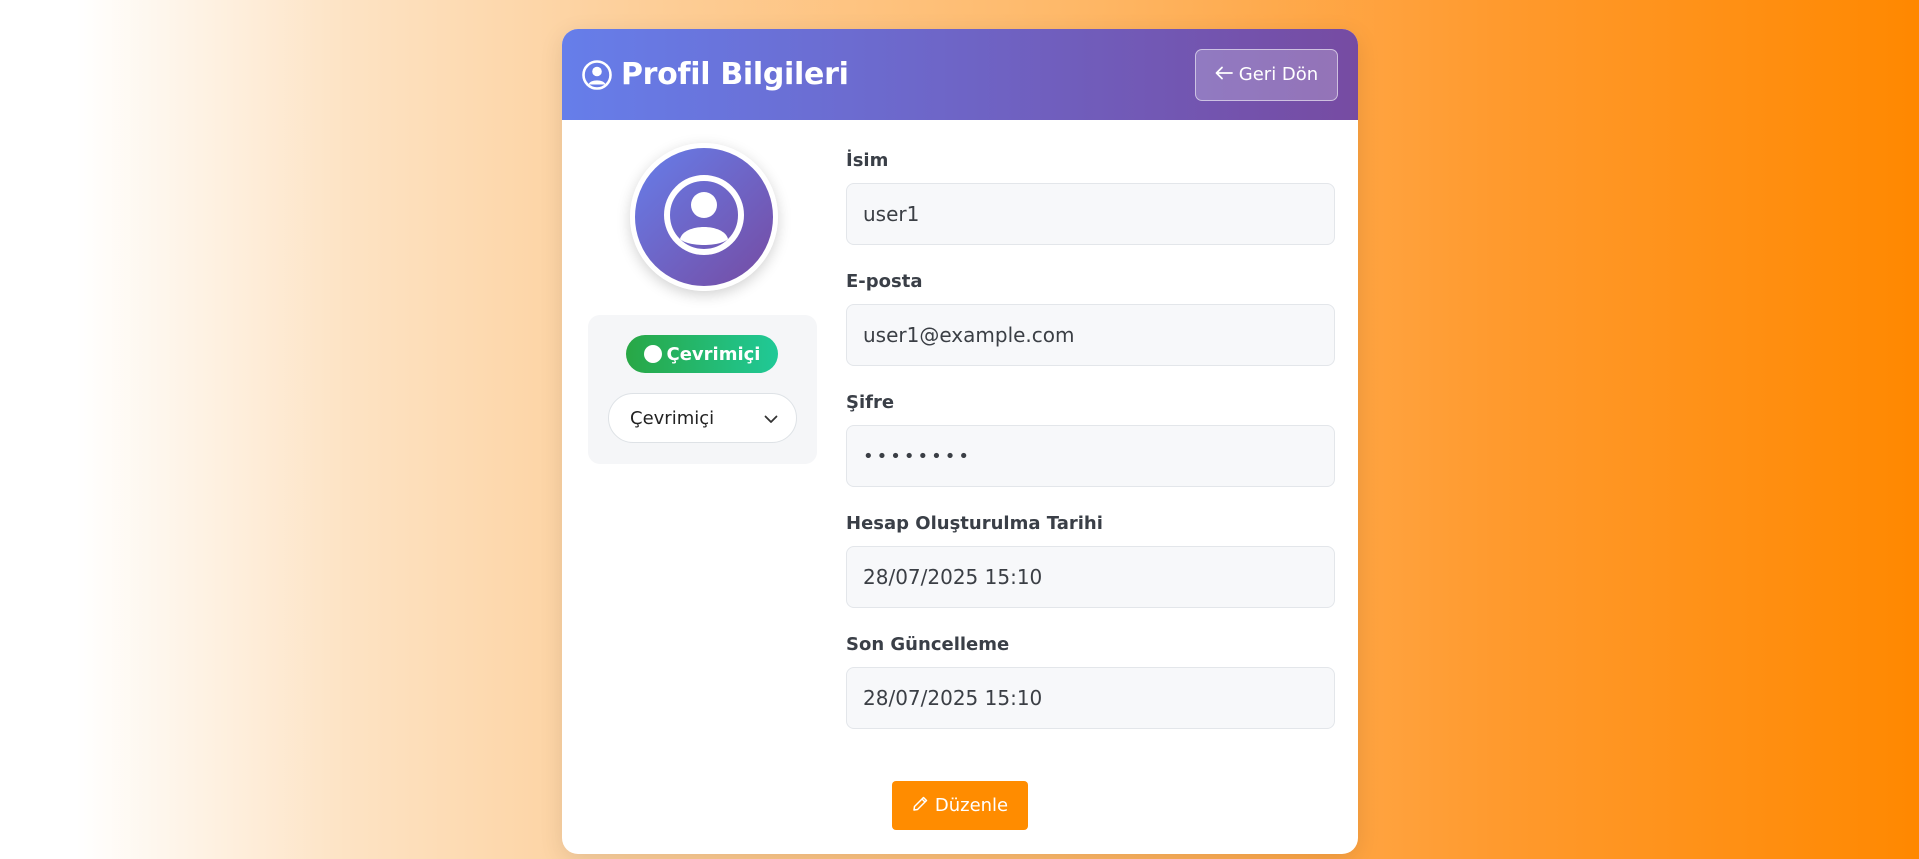  What do you see at coordinates (652, 354) in the screenshot?
I see `online-dot-icon` at bounding box center [652, 354].